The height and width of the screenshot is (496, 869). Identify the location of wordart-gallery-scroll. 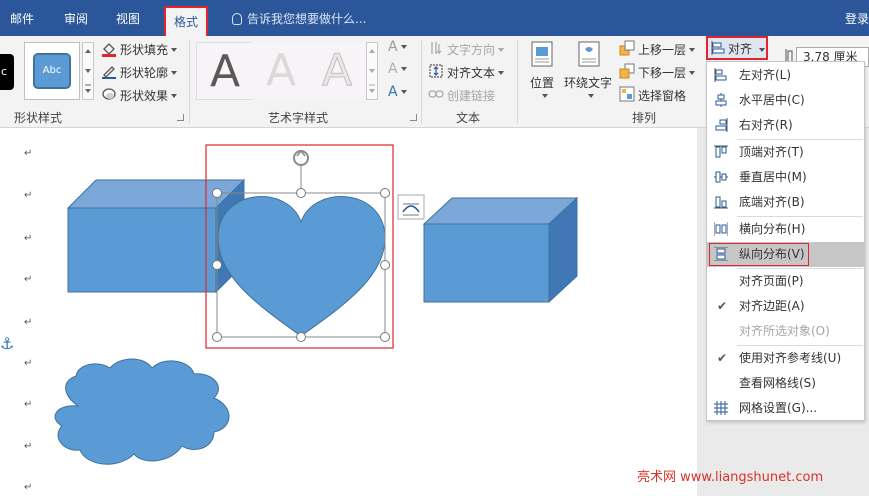
(372, 71).